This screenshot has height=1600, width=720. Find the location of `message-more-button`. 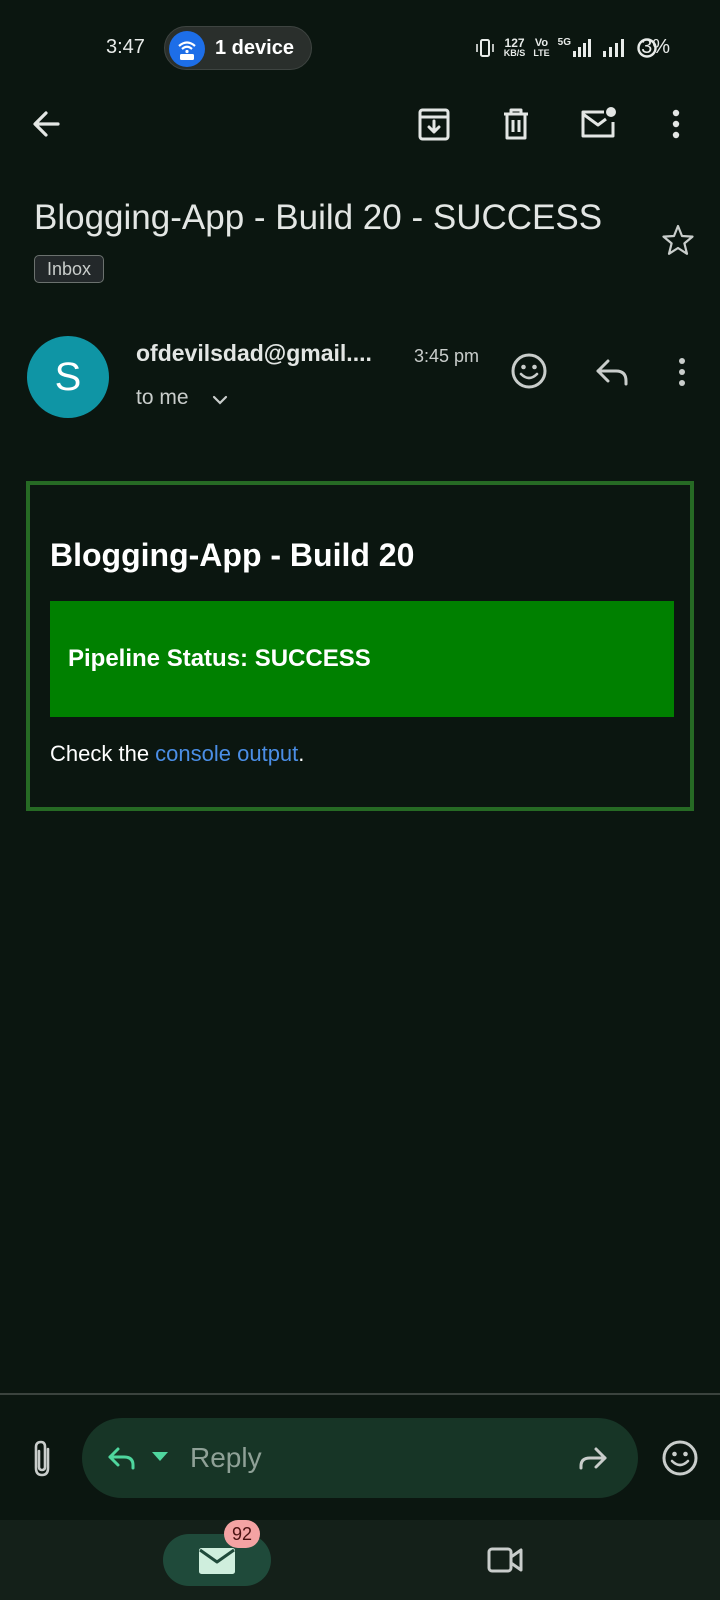

message-more-button is located at coordinates (682, 372).